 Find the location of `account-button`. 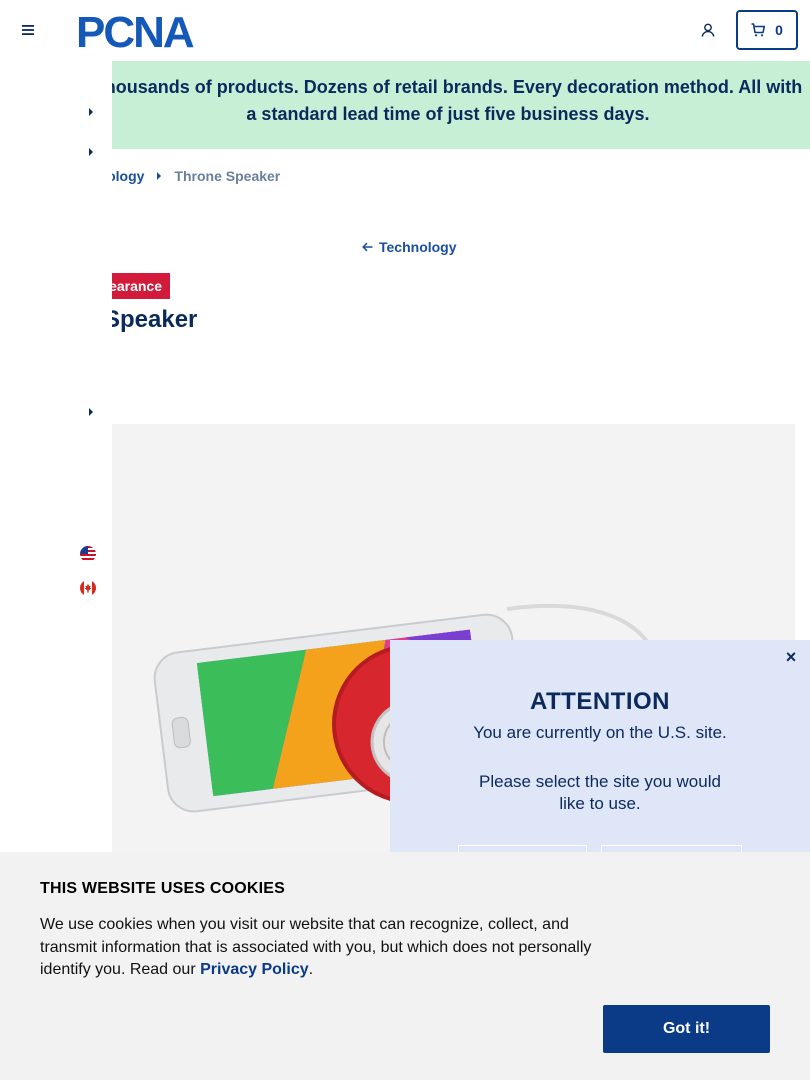

account-button is located at coordinates (708, 30).